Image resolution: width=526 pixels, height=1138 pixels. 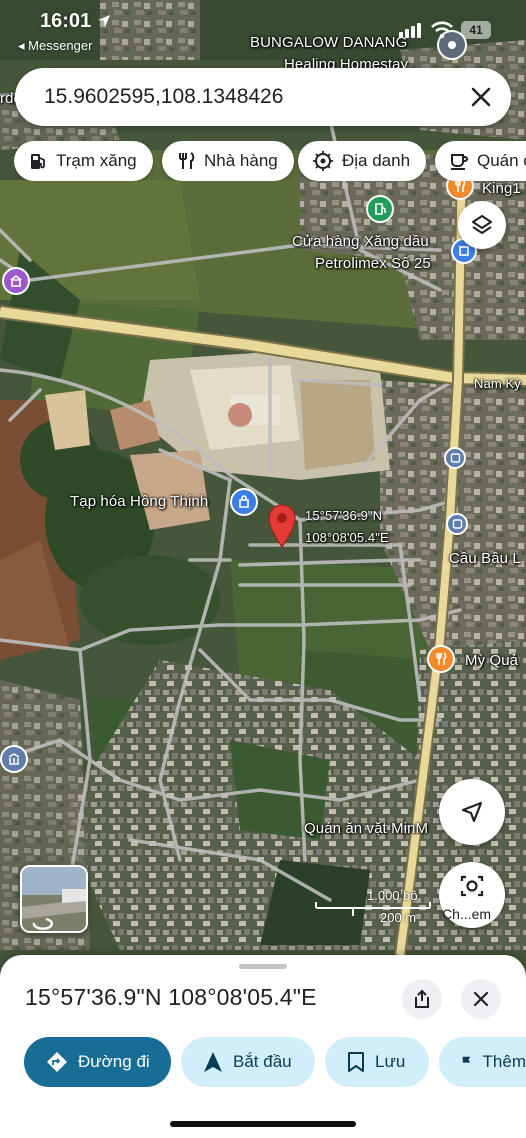 What do you see at coordinates (262, 1061) in the screenshot?
I see `start-label: Bắt đầu` at bounding box center [262, 1061].